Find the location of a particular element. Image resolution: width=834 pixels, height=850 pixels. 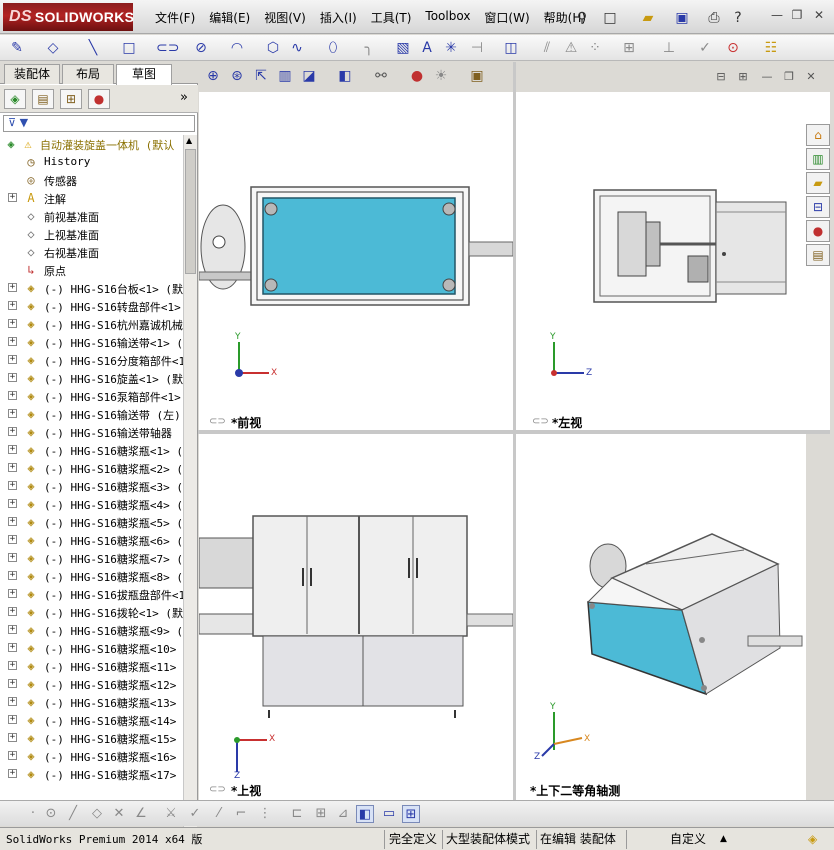

viewport-tile-icon: ⊟ is located at coordinates (721, 76).